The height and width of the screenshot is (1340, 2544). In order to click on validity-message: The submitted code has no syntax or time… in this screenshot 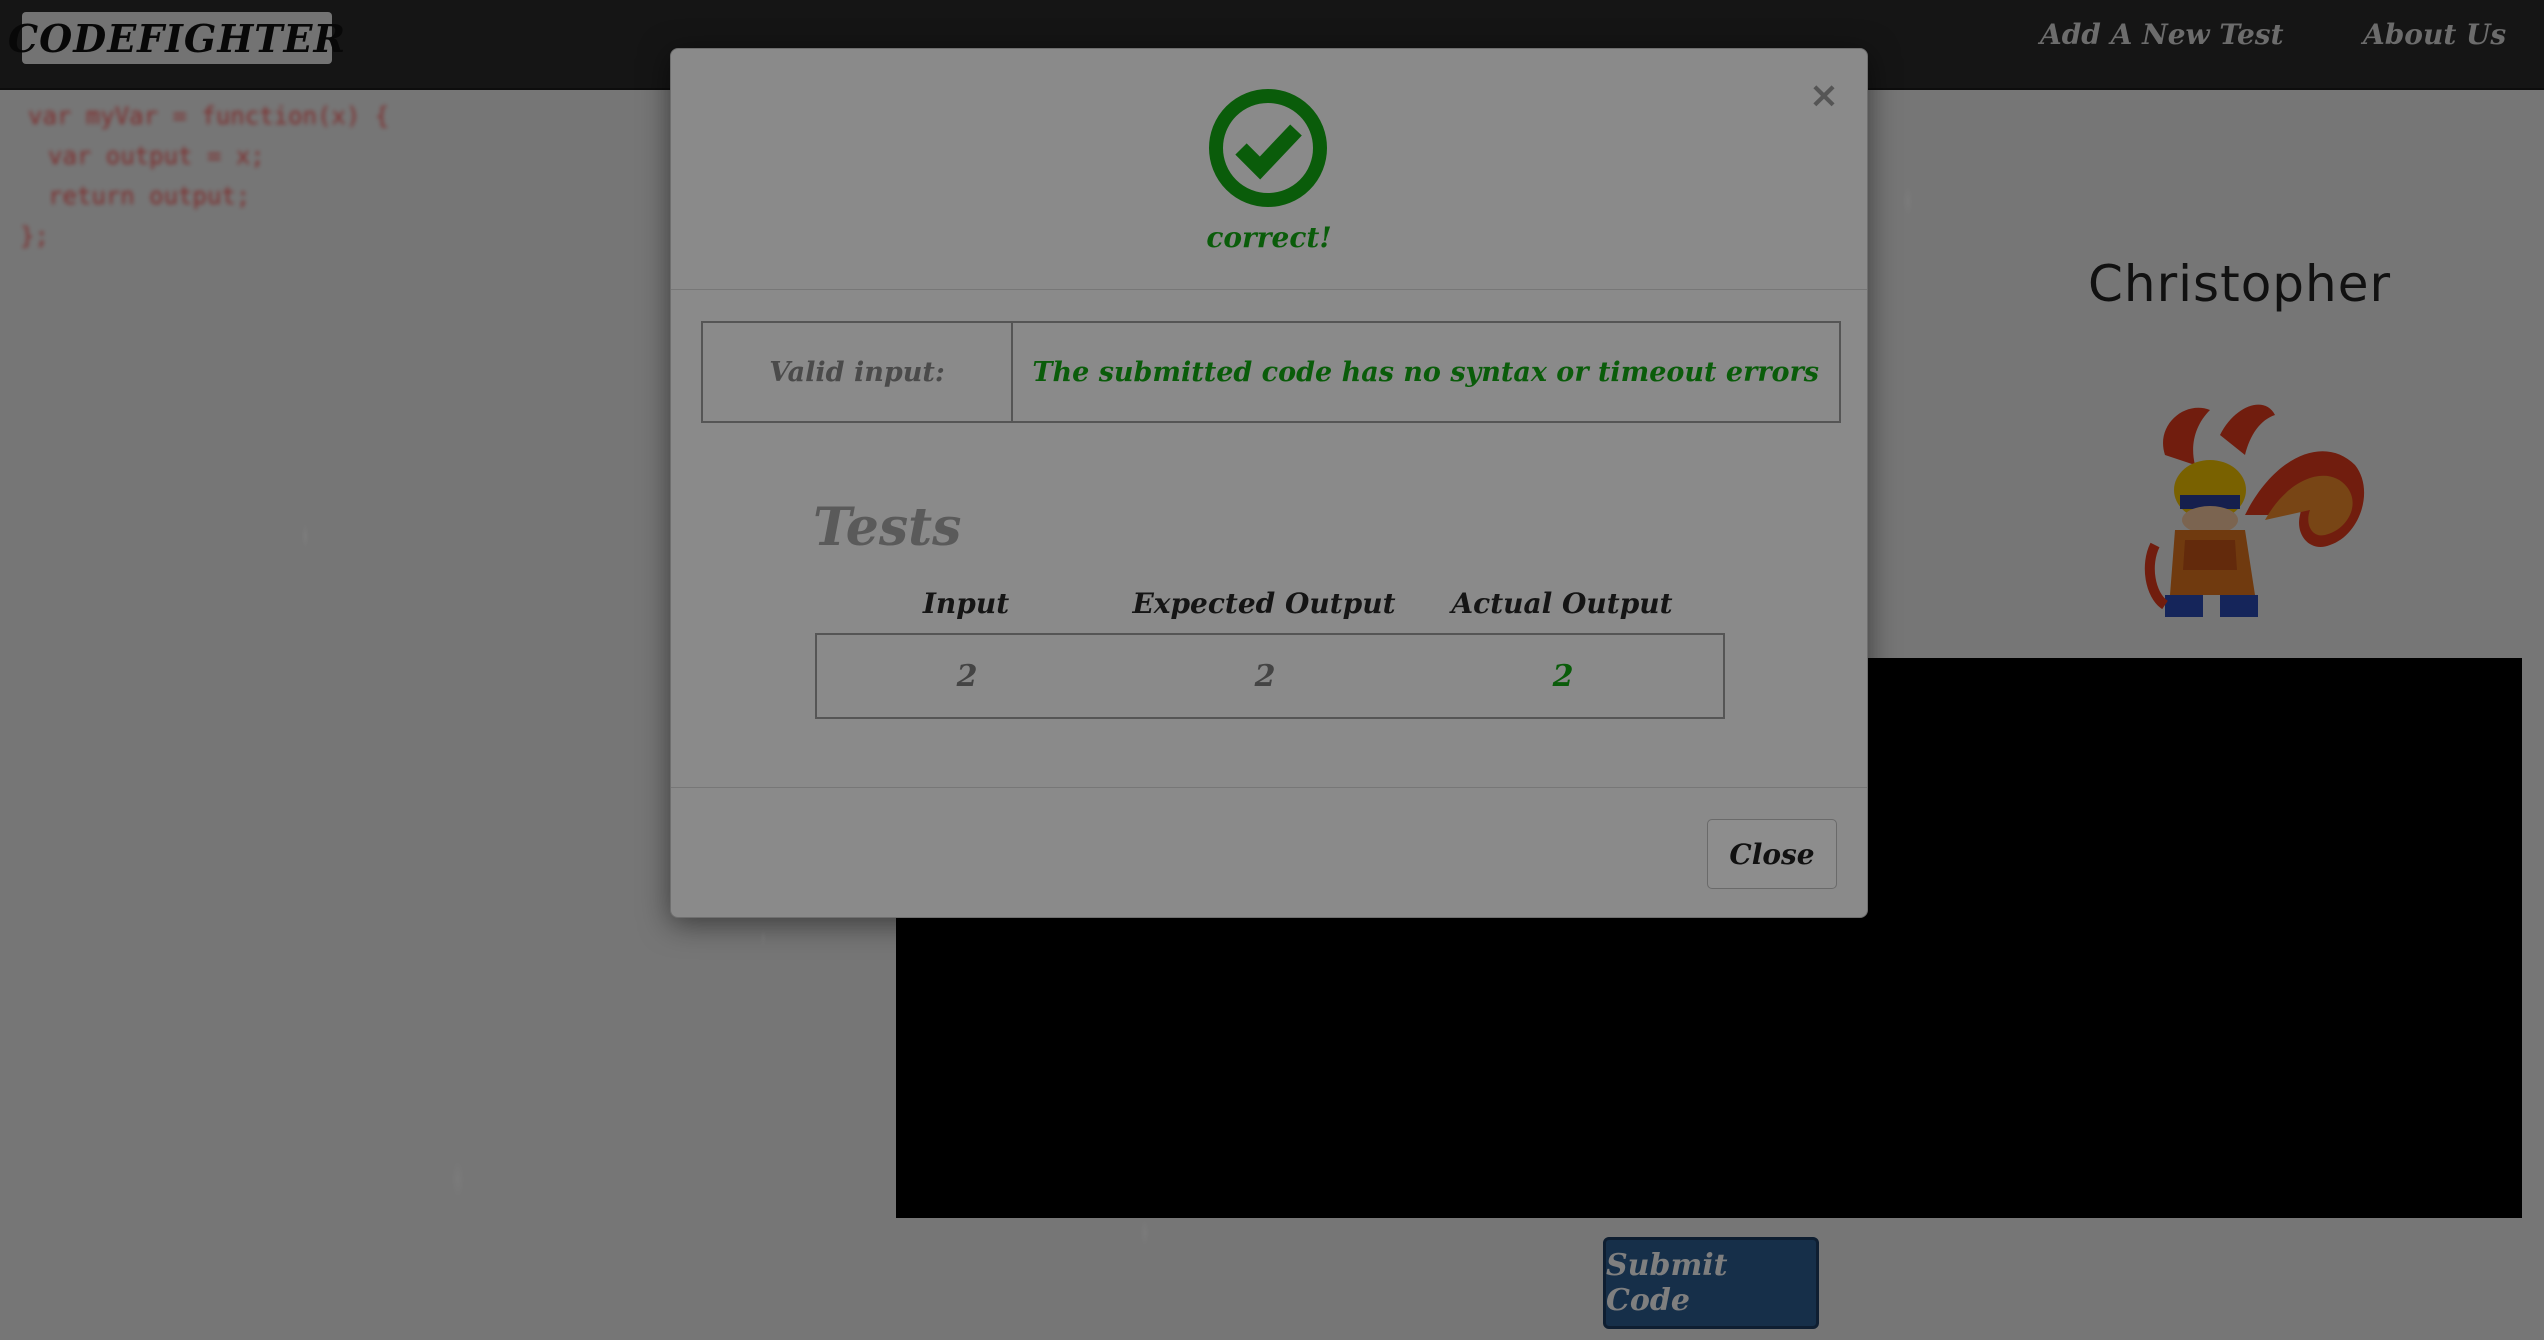, I will do `click(1425, 372)`.